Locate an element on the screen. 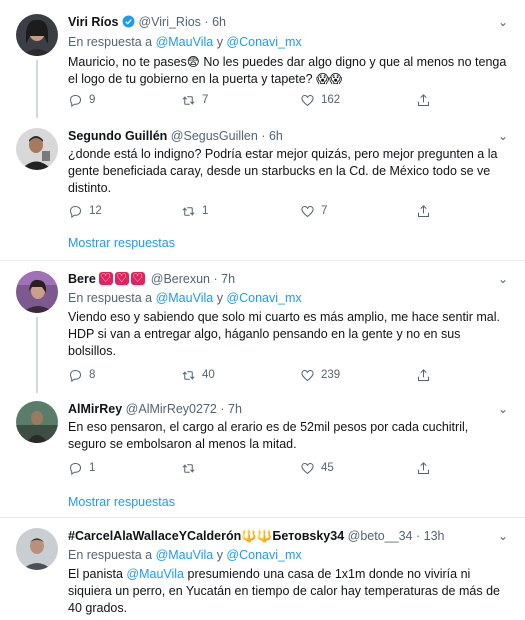 The height and width of the screenshot is (620, 525). tweet-actions: 9 7 162 is located at coordinates (258, 100).